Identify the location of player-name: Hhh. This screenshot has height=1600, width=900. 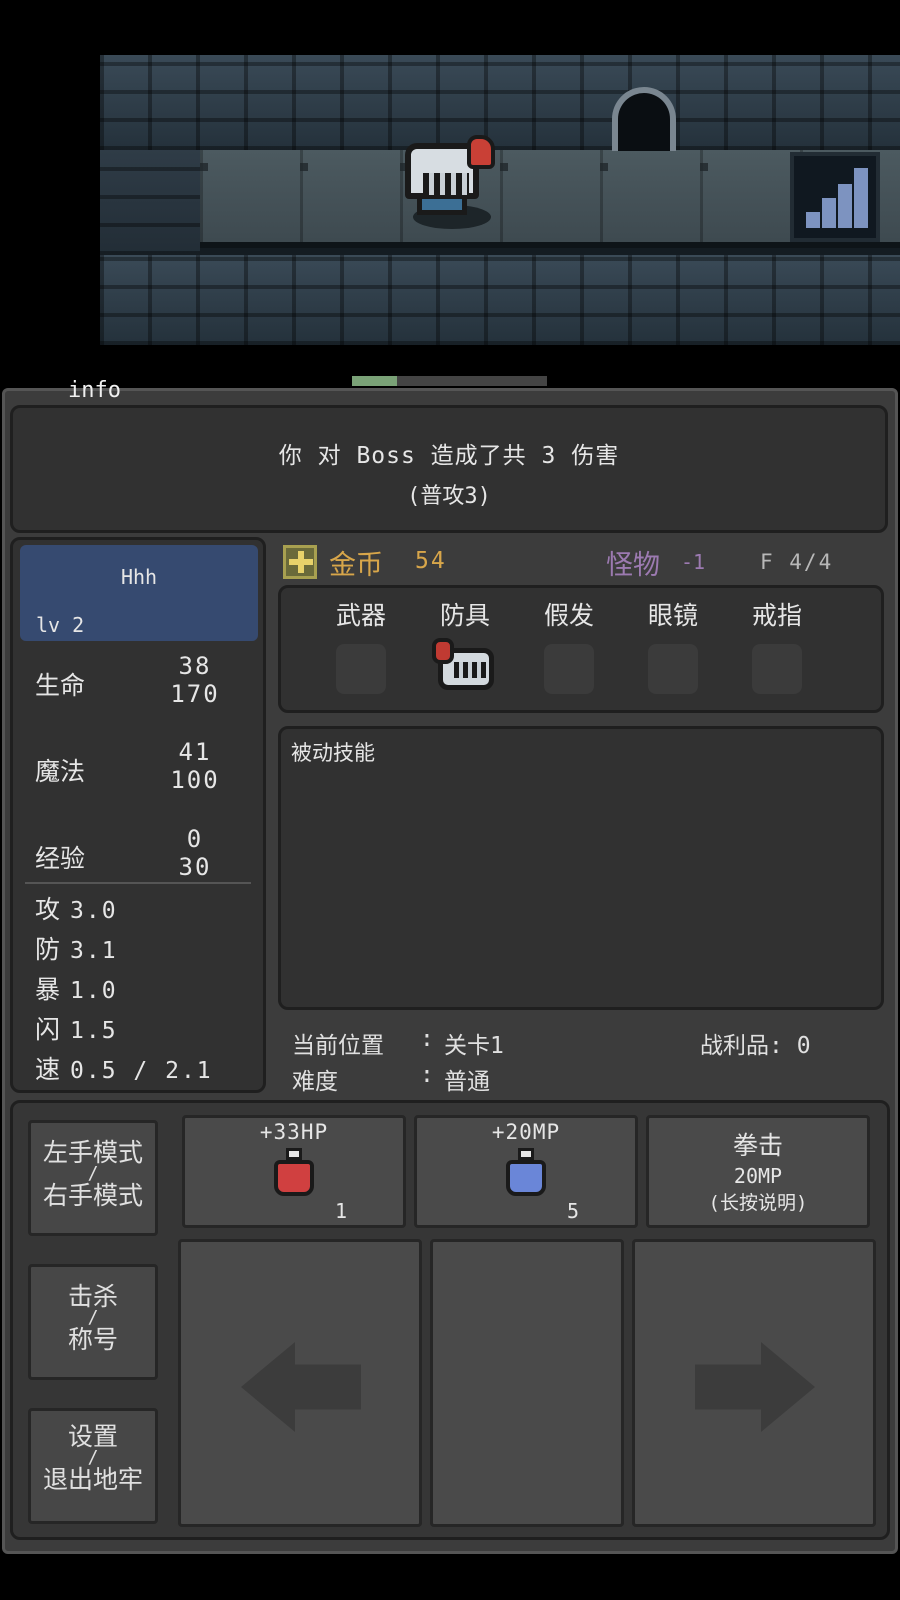
(139, 577).